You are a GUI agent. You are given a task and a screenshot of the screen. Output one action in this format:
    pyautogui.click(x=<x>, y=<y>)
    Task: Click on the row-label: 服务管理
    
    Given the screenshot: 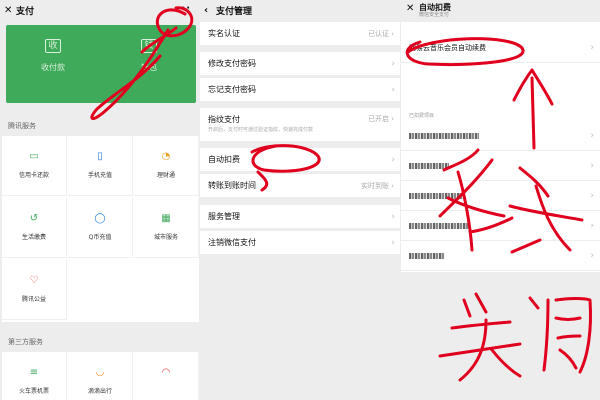 What is the action you would take?
    pyautogui.click(x=224, y=216)
    